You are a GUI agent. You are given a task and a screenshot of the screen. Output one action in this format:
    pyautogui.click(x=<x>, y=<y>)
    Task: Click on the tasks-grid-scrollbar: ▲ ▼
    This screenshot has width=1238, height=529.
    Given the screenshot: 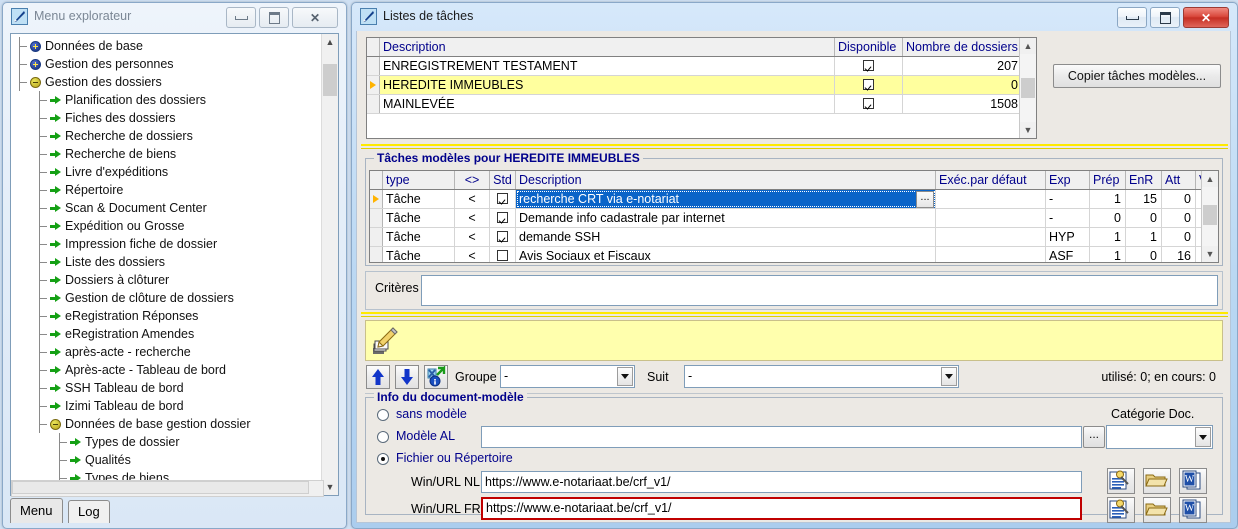 What is the action you would take?
    pyautogui.click(x=1209, y=216)
    